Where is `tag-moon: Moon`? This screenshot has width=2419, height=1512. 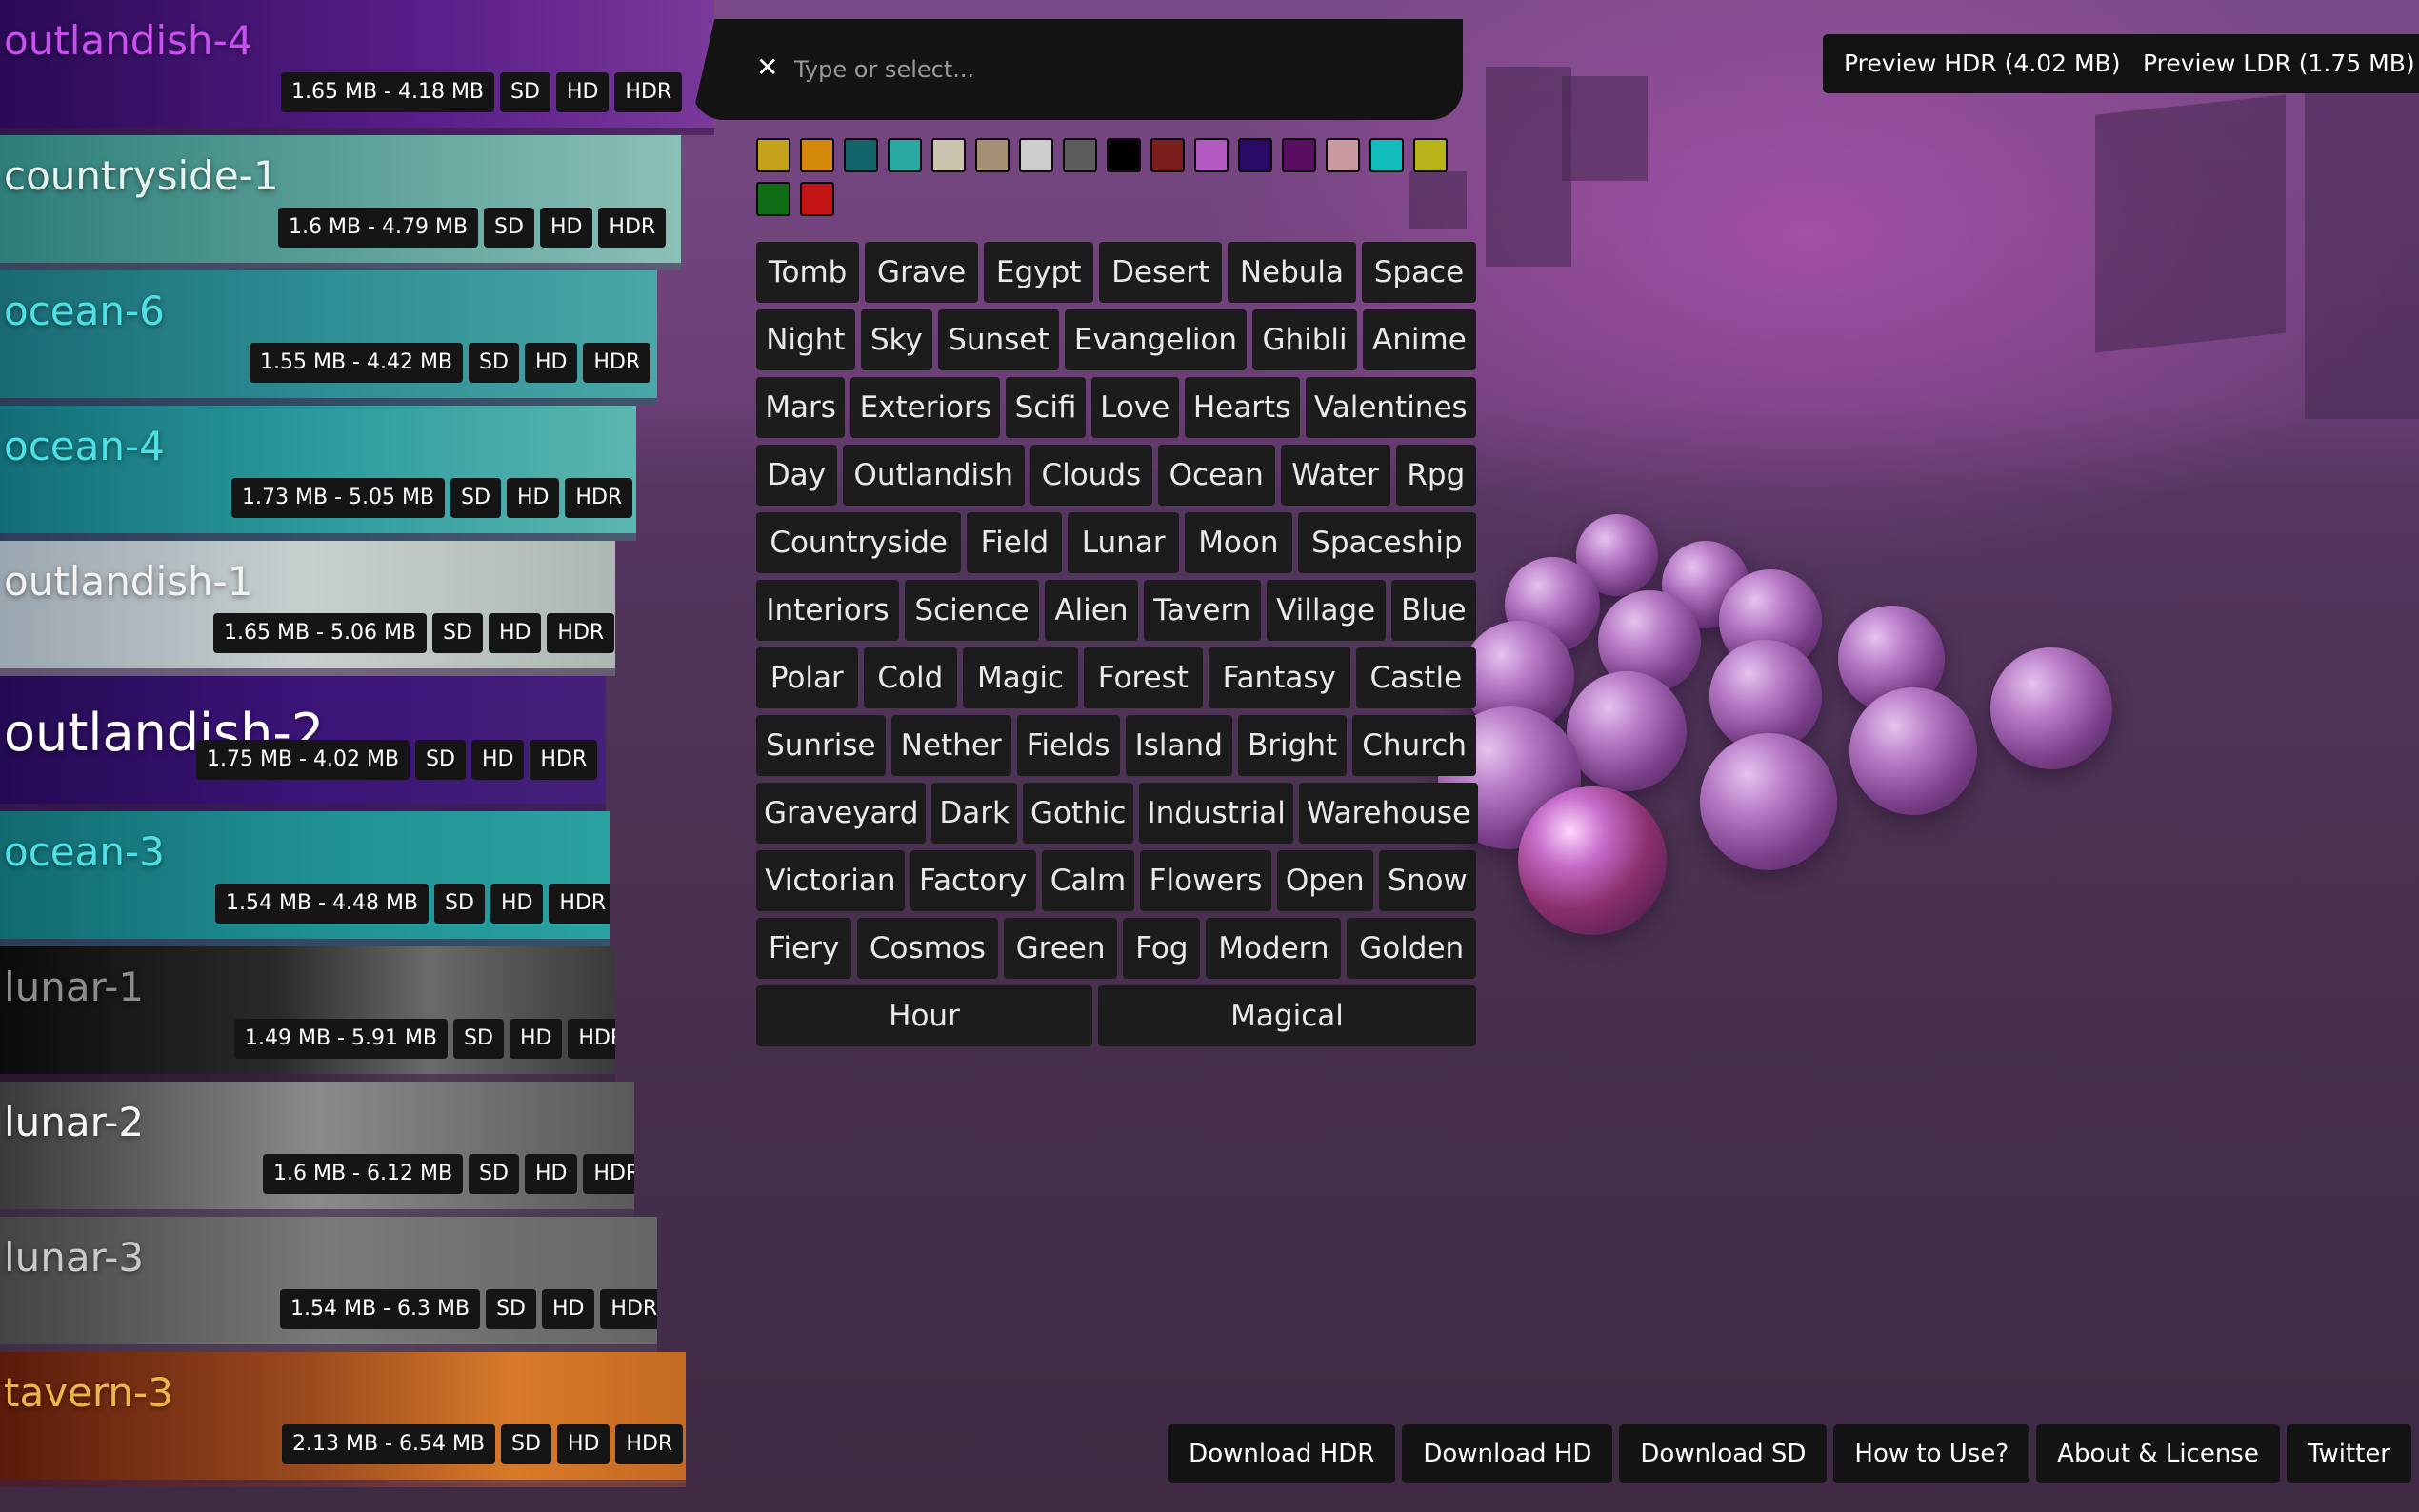 tag-moon: Moon is located at coordinates (1238, 542).